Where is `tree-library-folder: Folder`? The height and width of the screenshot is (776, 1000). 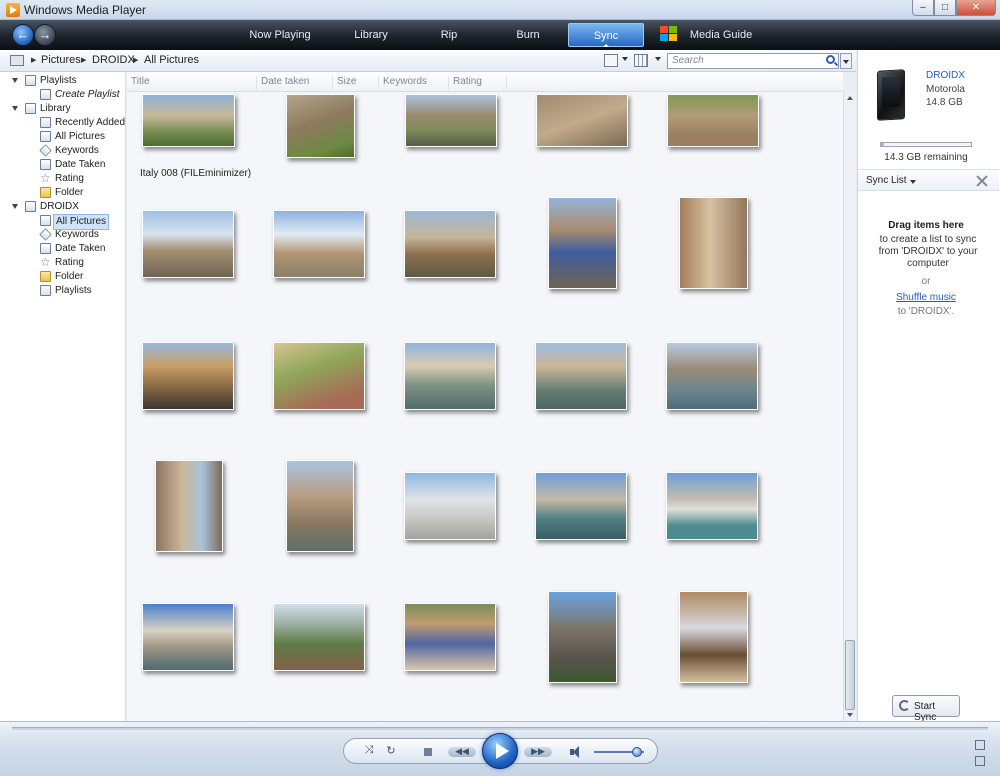
tree-library-folder: Folder is located at coordinates (62, 193).